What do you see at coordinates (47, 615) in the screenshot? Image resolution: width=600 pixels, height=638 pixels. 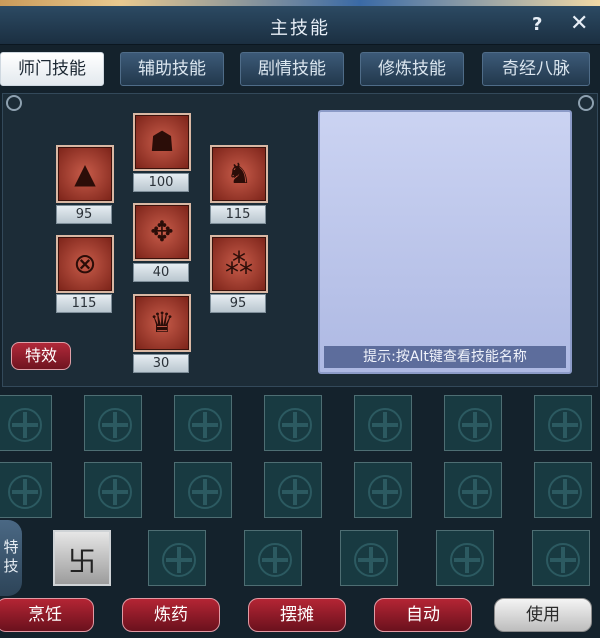 I see `cooking-button: 烹饪` at bounding box center [47, 615].